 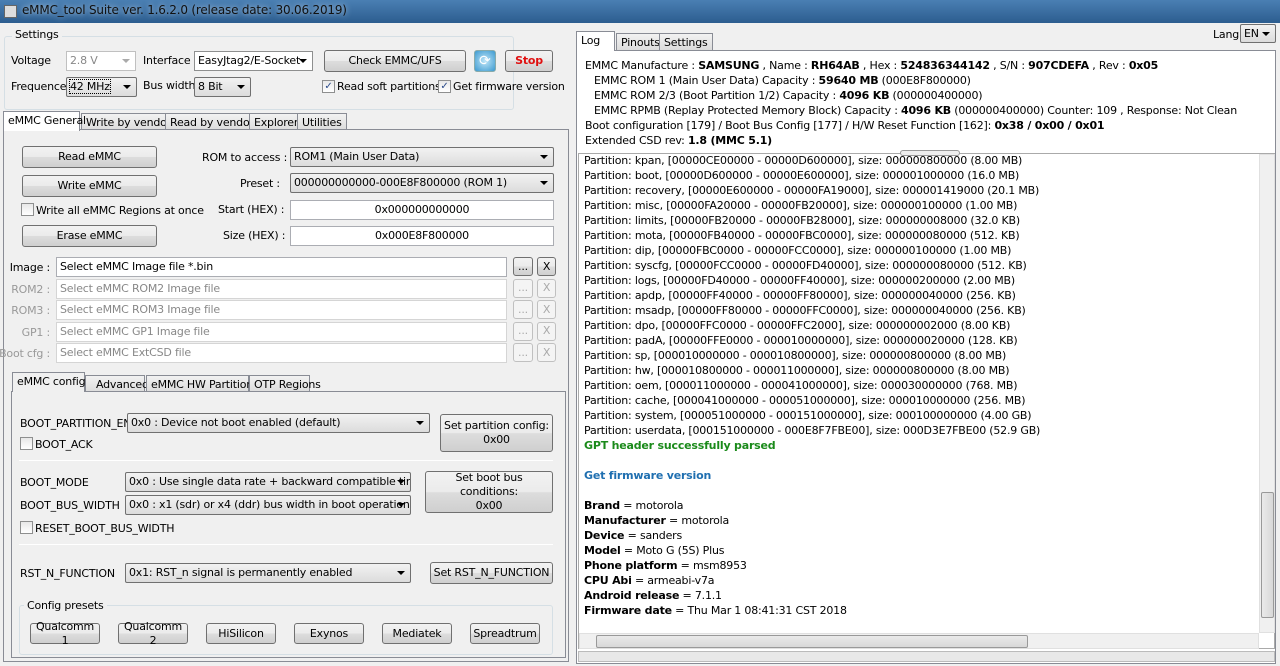 What do you see at coordinates (1009, 65) in the screenshot?
I see `info-text: , S/N :` at bounding box center [1009, 65].